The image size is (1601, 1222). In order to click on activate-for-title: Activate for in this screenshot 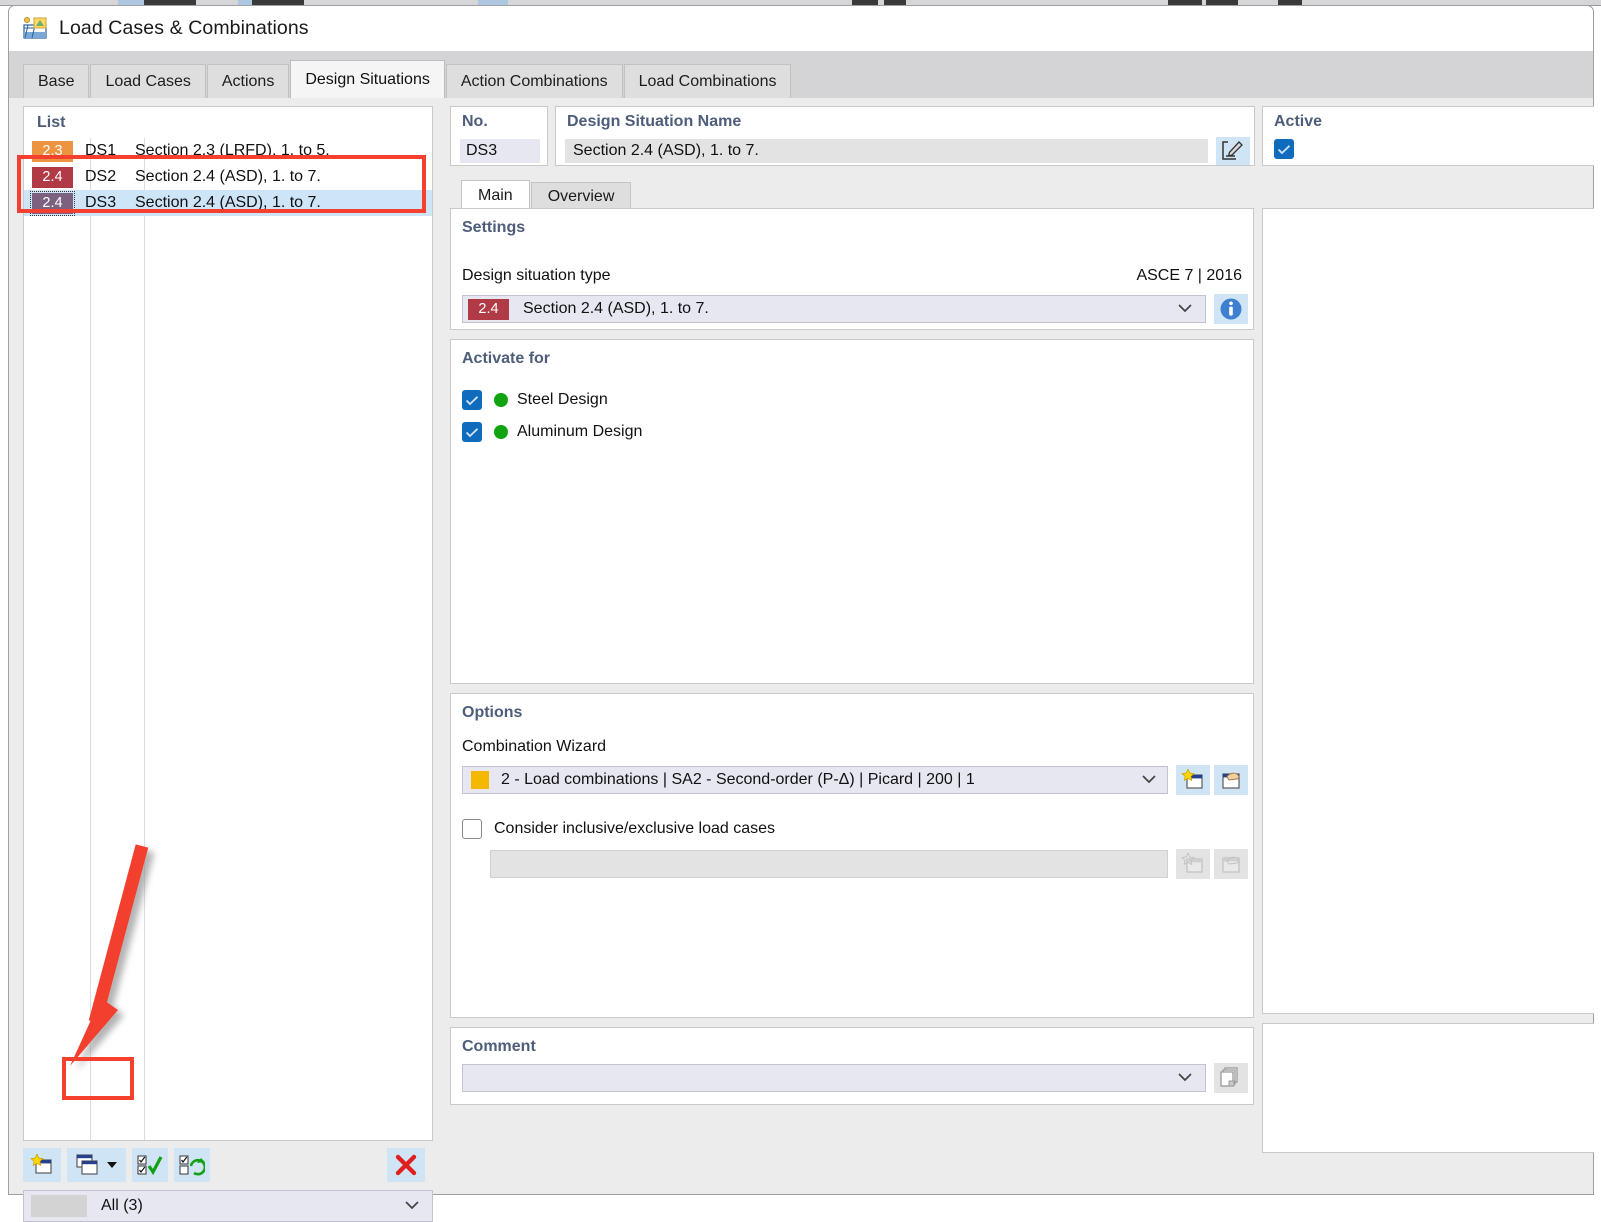, I will do `click(506, 358)`.